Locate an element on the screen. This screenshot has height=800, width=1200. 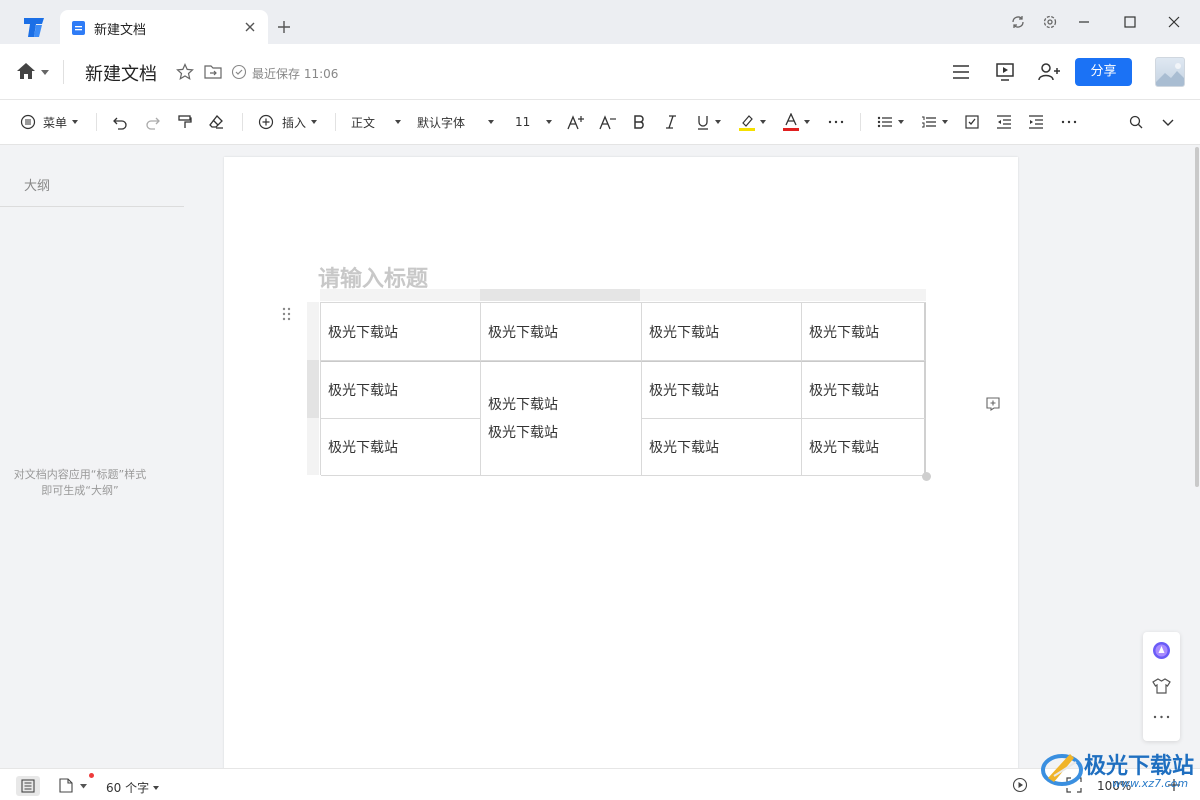
maximize-icon is located at coordinates (1130, 22).